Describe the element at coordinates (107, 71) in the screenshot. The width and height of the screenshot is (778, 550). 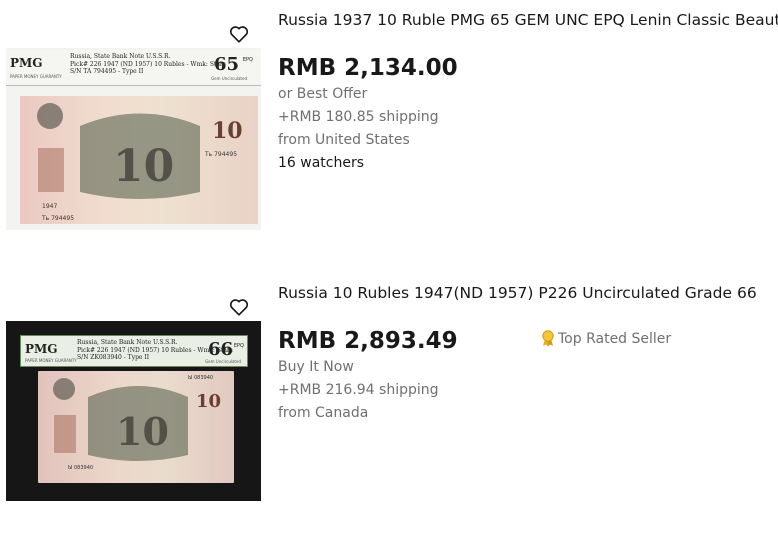
I see `pmg-line: S/N TA 794495 - Type II` at that location.